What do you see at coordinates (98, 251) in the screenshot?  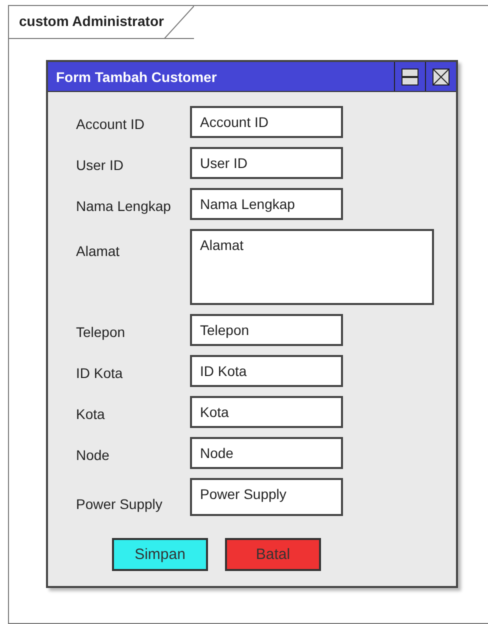 I see `field-label: Alamat` at bounding box center [98, 251].